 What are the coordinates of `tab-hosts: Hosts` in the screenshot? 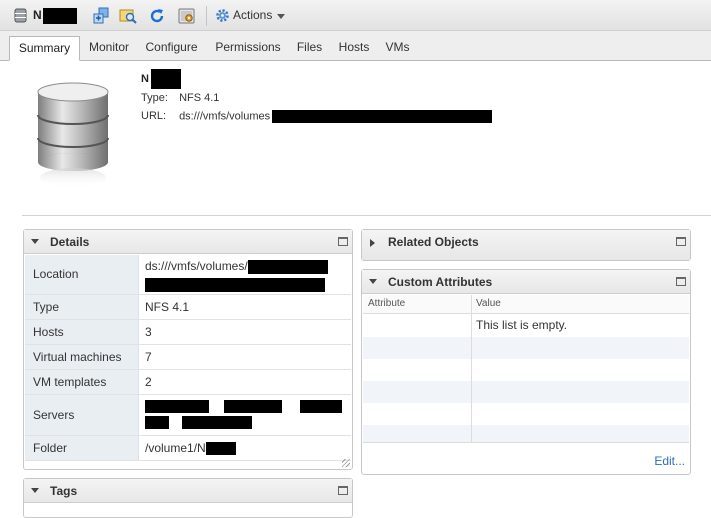 It's located at (354, 48).